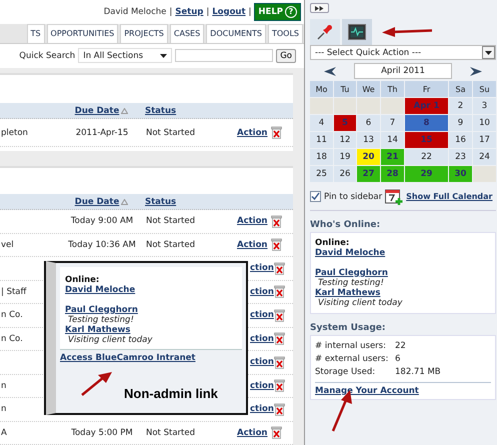  What do you see at coordinates (321, 174) in the screenshot?
I see `calendar-day: 25` at bounding box center [321, 174].